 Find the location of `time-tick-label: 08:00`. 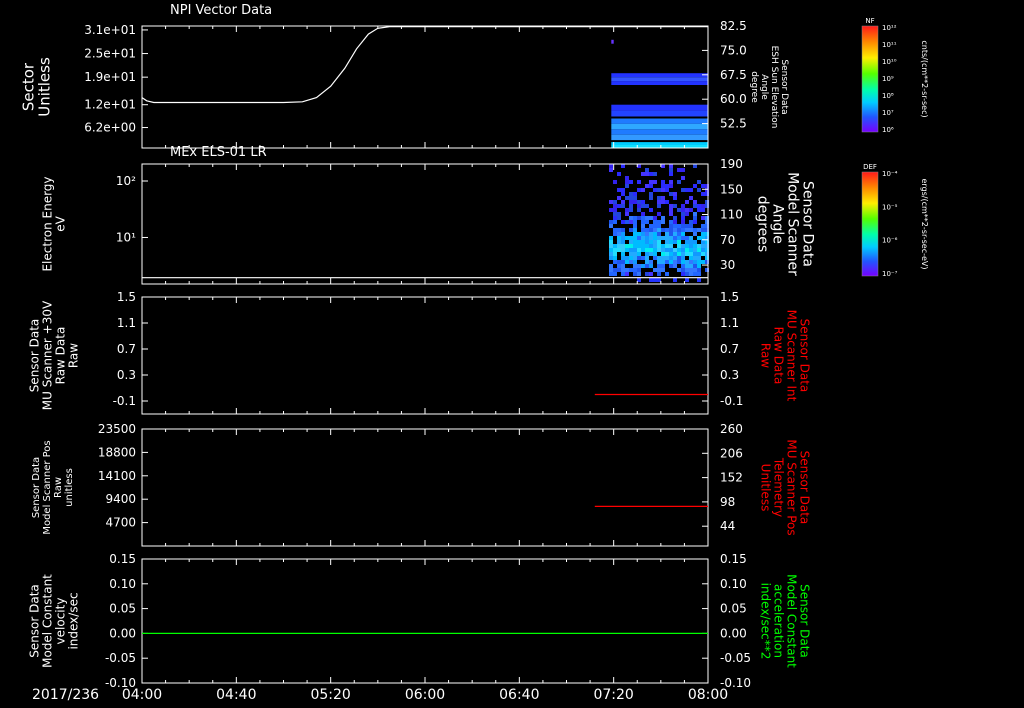

time-tick-label: 08:00 is located at coordinates (708, 695).